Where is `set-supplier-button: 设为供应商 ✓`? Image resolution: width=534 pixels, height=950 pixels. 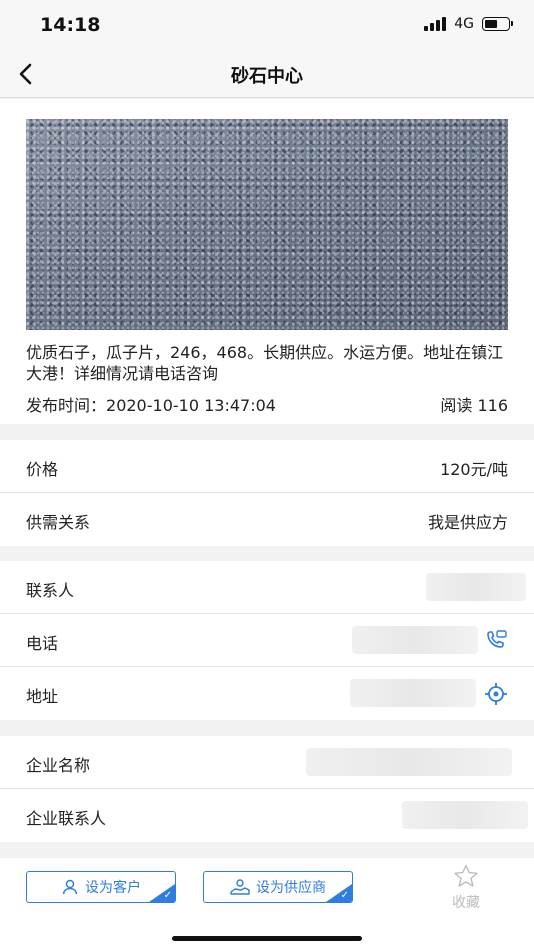 set-supplier-button: 设为供应商 ✓ is located at coordinates (278, 887).